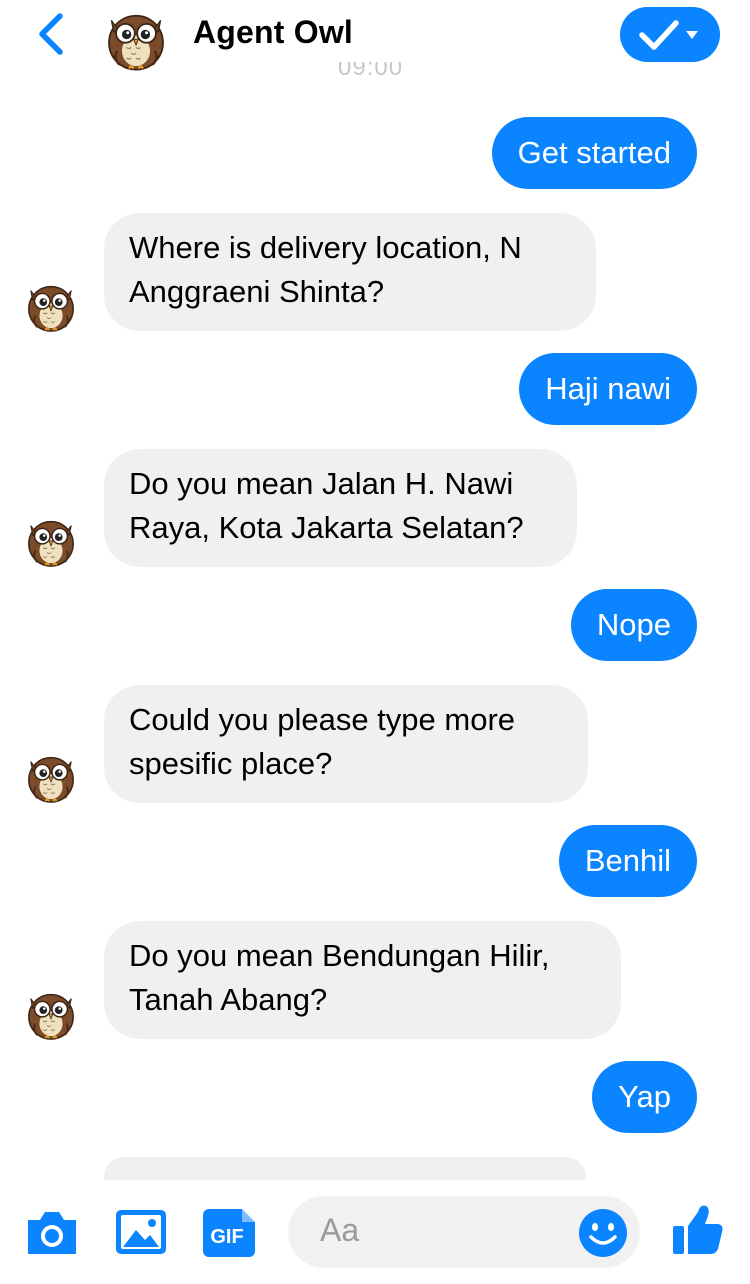 This screenshot has height=1284, width=750. I want to click on message-line: Could you please type more, so click(322, 719).